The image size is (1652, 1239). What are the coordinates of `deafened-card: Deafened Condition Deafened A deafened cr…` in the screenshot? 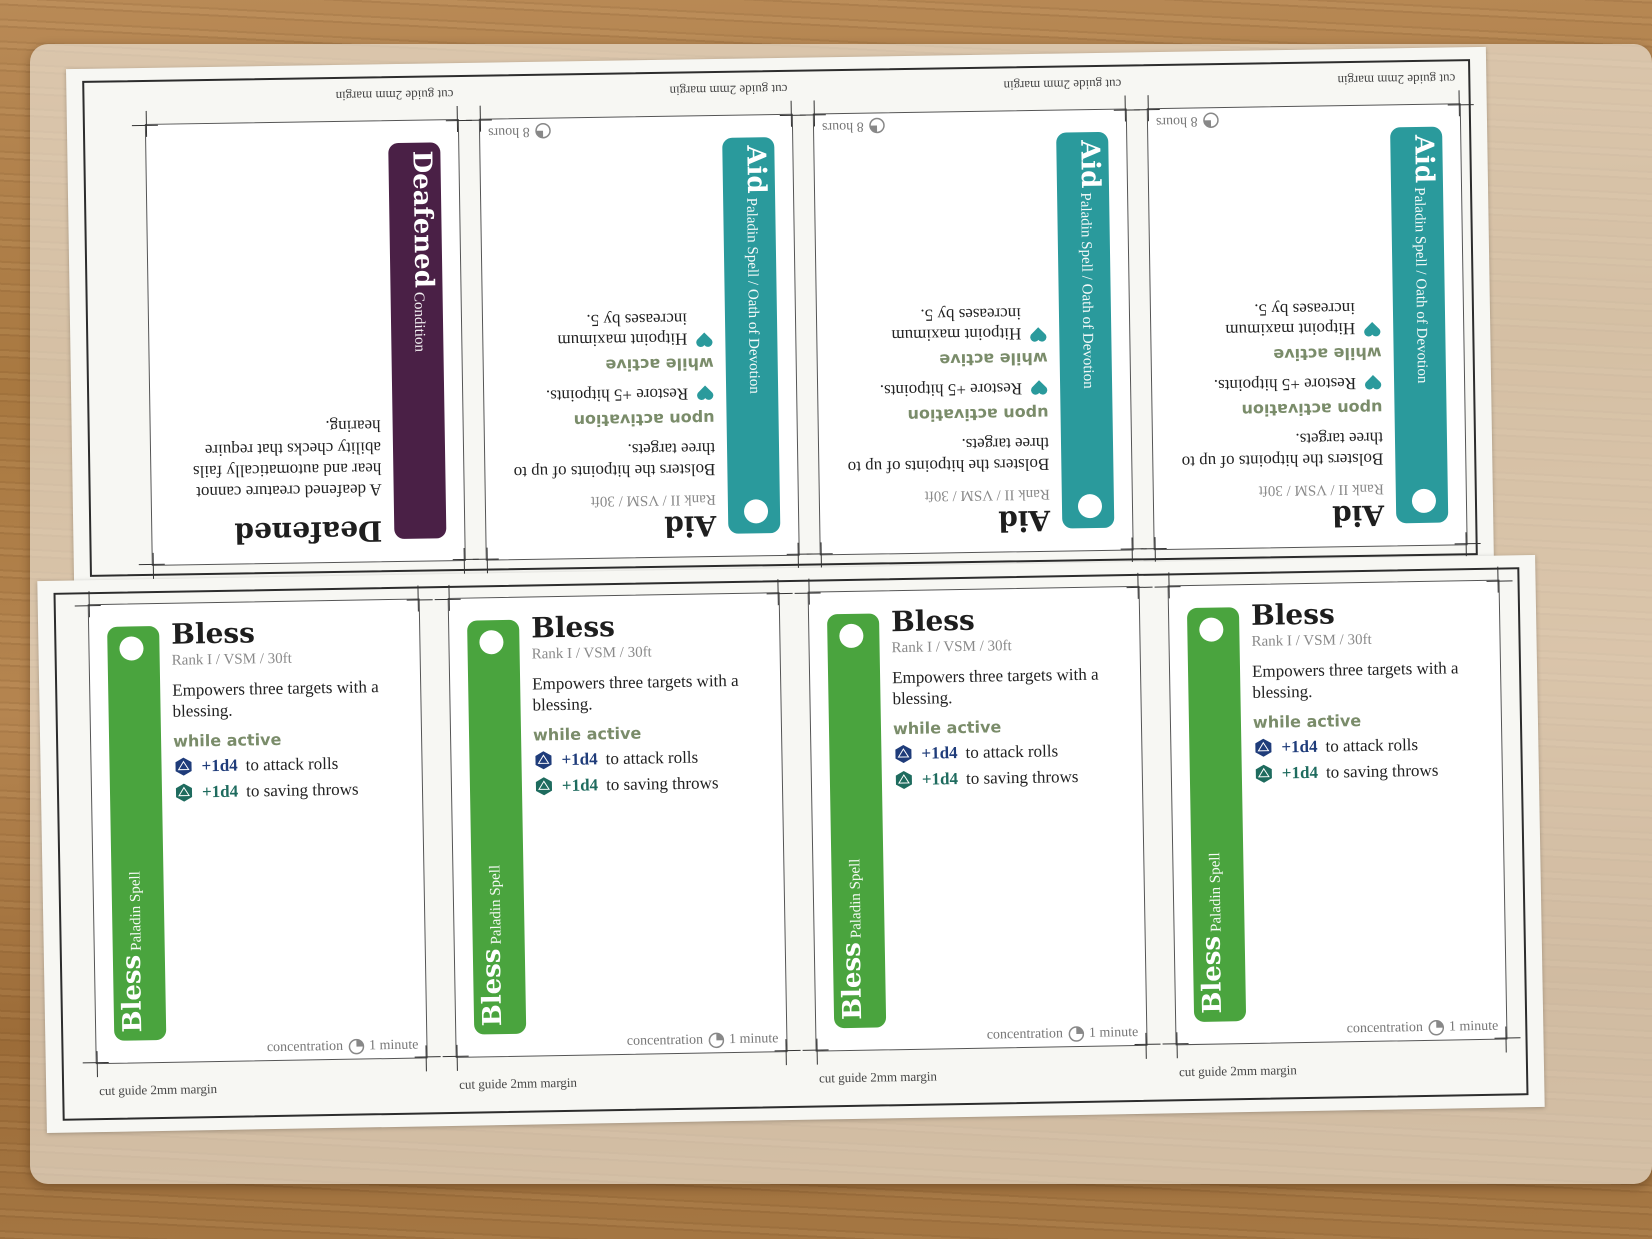 It's located at (305, 326).